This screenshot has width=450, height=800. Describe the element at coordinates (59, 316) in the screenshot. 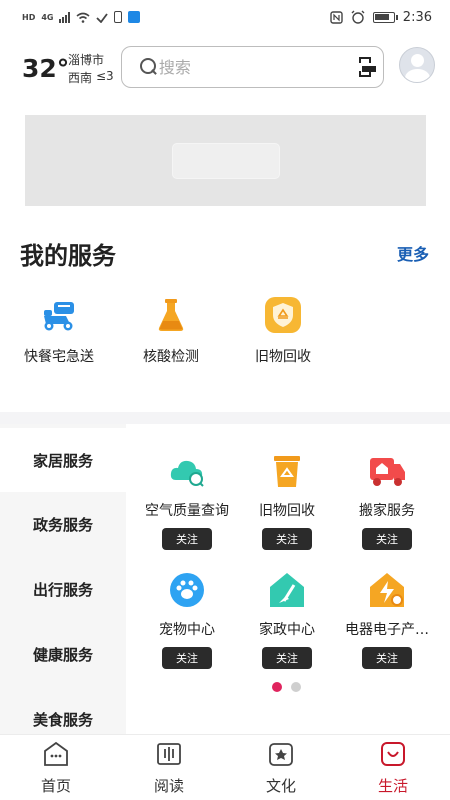

I see `delivery-scooter-icon` at that location.